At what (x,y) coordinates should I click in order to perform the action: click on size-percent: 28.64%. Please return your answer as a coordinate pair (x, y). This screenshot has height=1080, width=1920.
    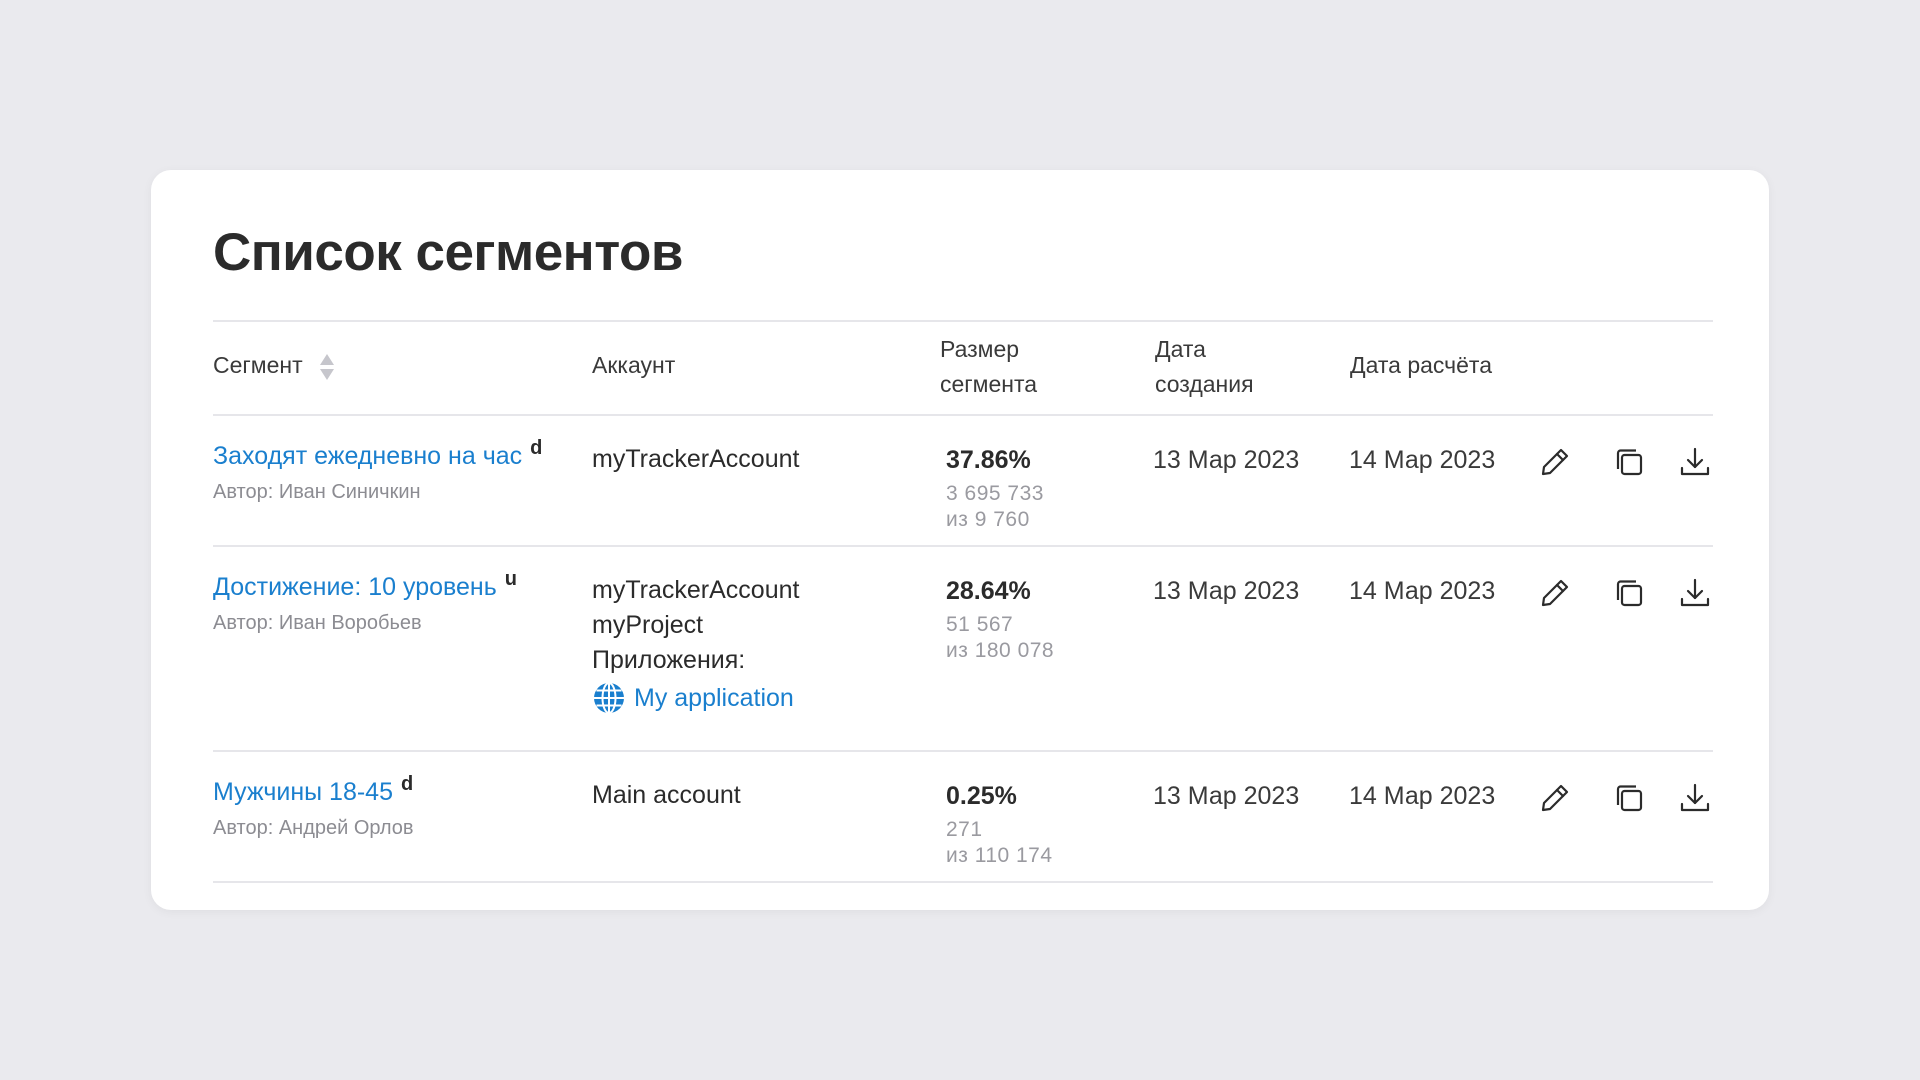
    Looking at the image, I should click on (988, 591).